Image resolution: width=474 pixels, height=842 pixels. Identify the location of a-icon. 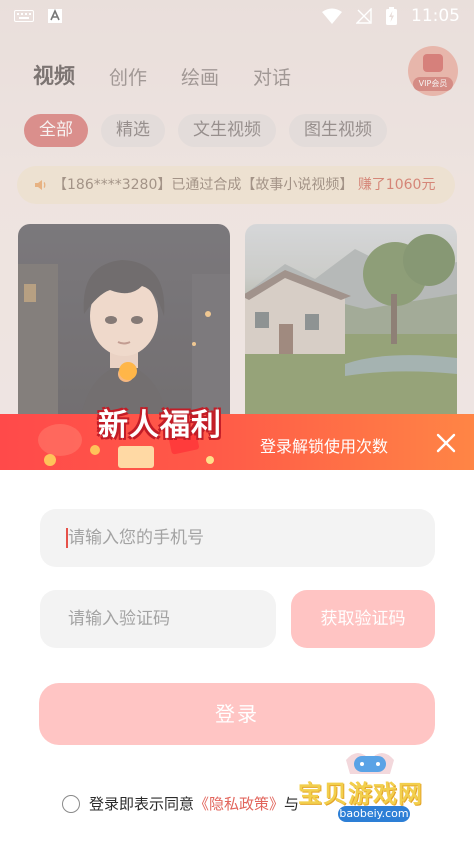
(55, 16).